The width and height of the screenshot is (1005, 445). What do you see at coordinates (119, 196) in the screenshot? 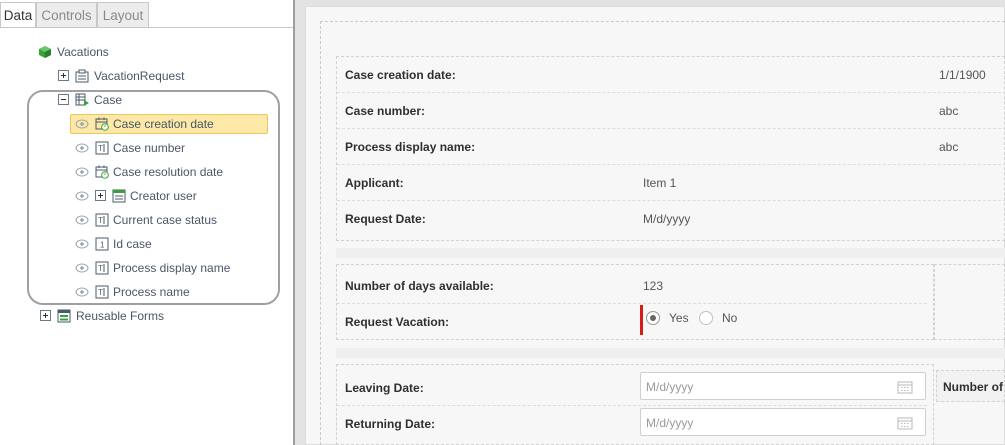
I see `user-table-icon` at bounding box center [119, 196].